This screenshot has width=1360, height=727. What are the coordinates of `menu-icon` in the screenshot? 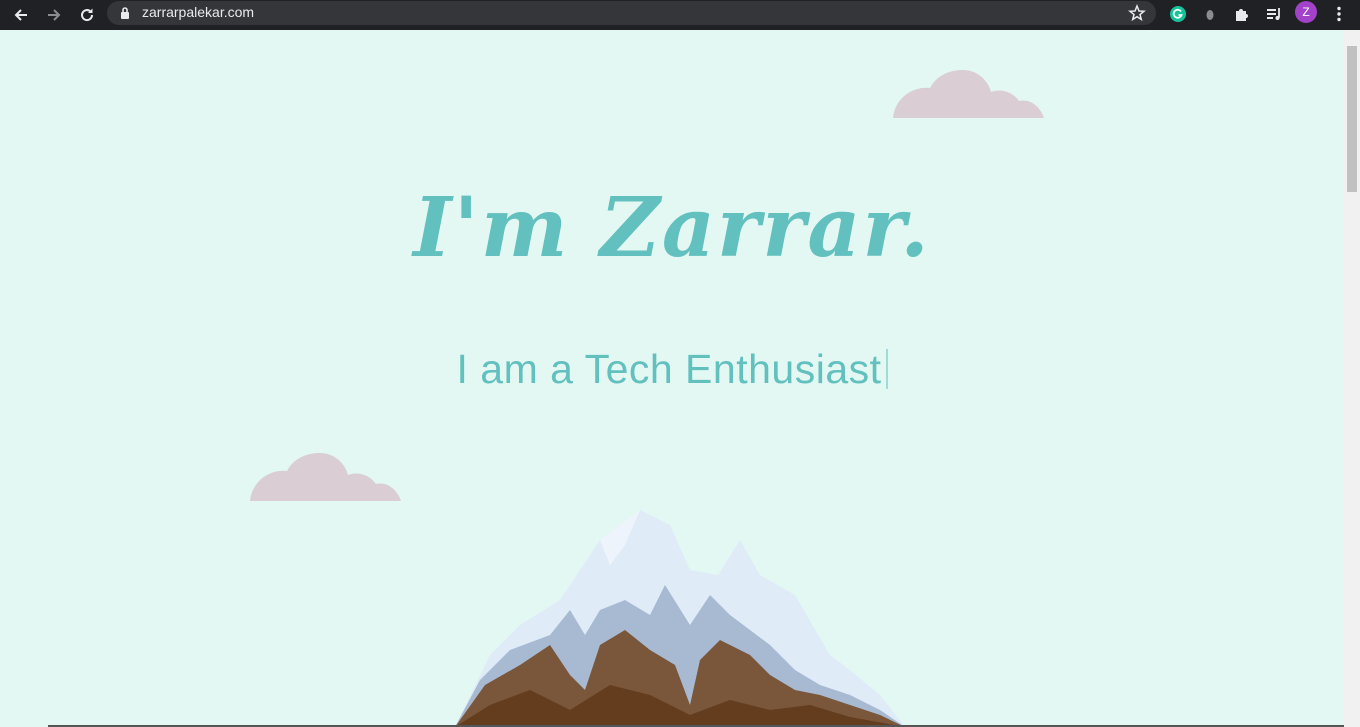 It's located at (1339, 14).